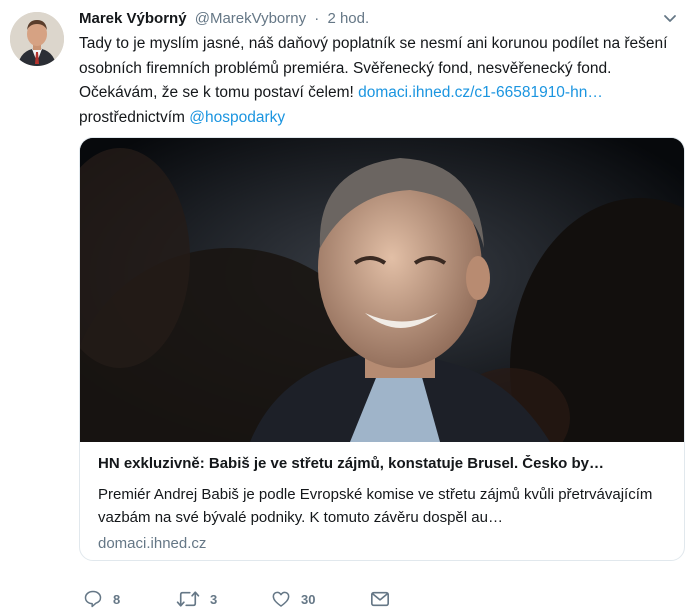  Describe the element at coordinates (670, 18) in the screenshot. I see `chevron-down-icon` at that location.